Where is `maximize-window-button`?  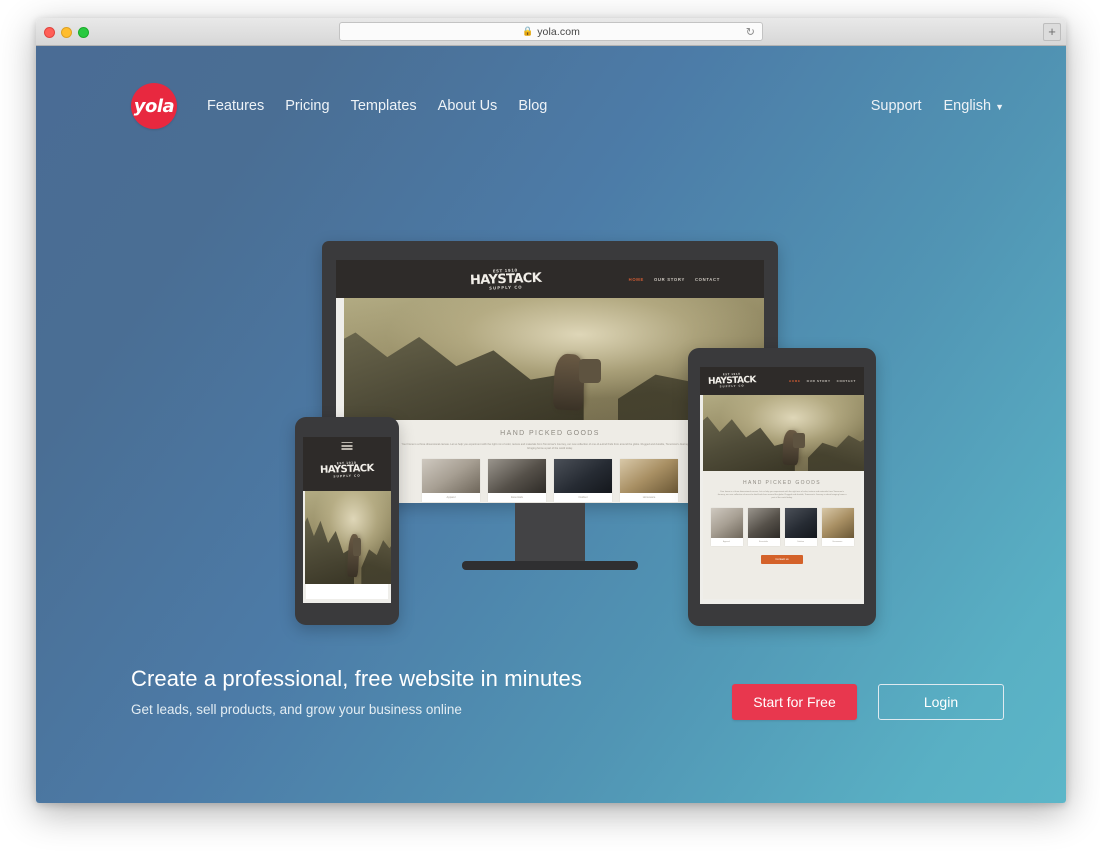 maximize-window-button is located at coordinates (83, 32).